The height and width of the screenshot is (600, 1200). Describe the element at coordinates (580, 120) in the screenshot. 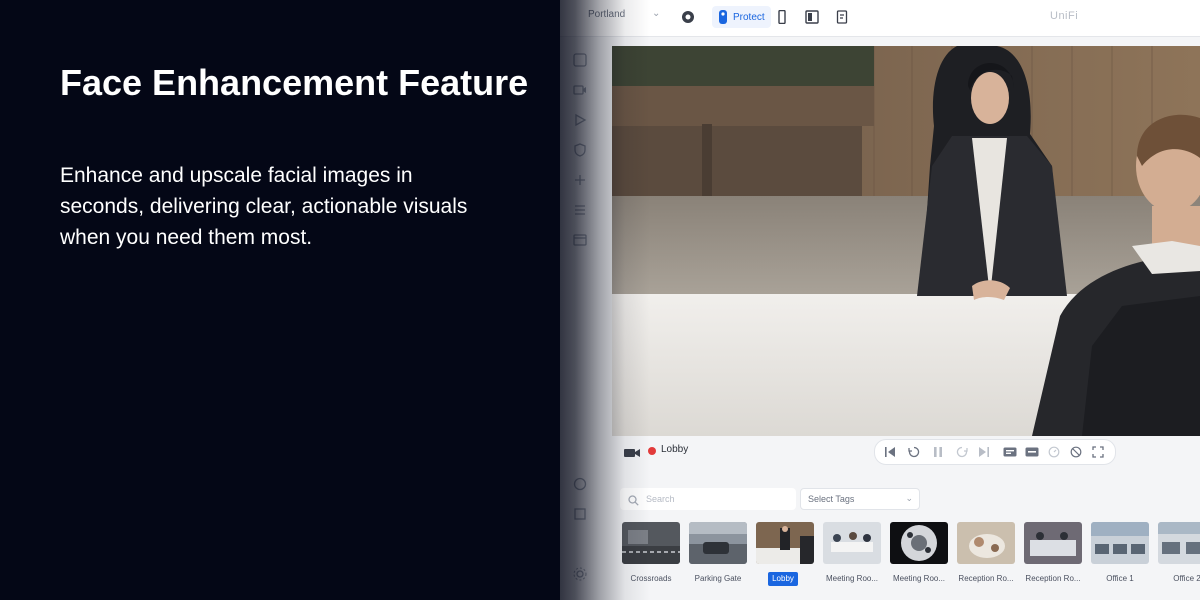

I see `sidebar-play-icon` at that location.